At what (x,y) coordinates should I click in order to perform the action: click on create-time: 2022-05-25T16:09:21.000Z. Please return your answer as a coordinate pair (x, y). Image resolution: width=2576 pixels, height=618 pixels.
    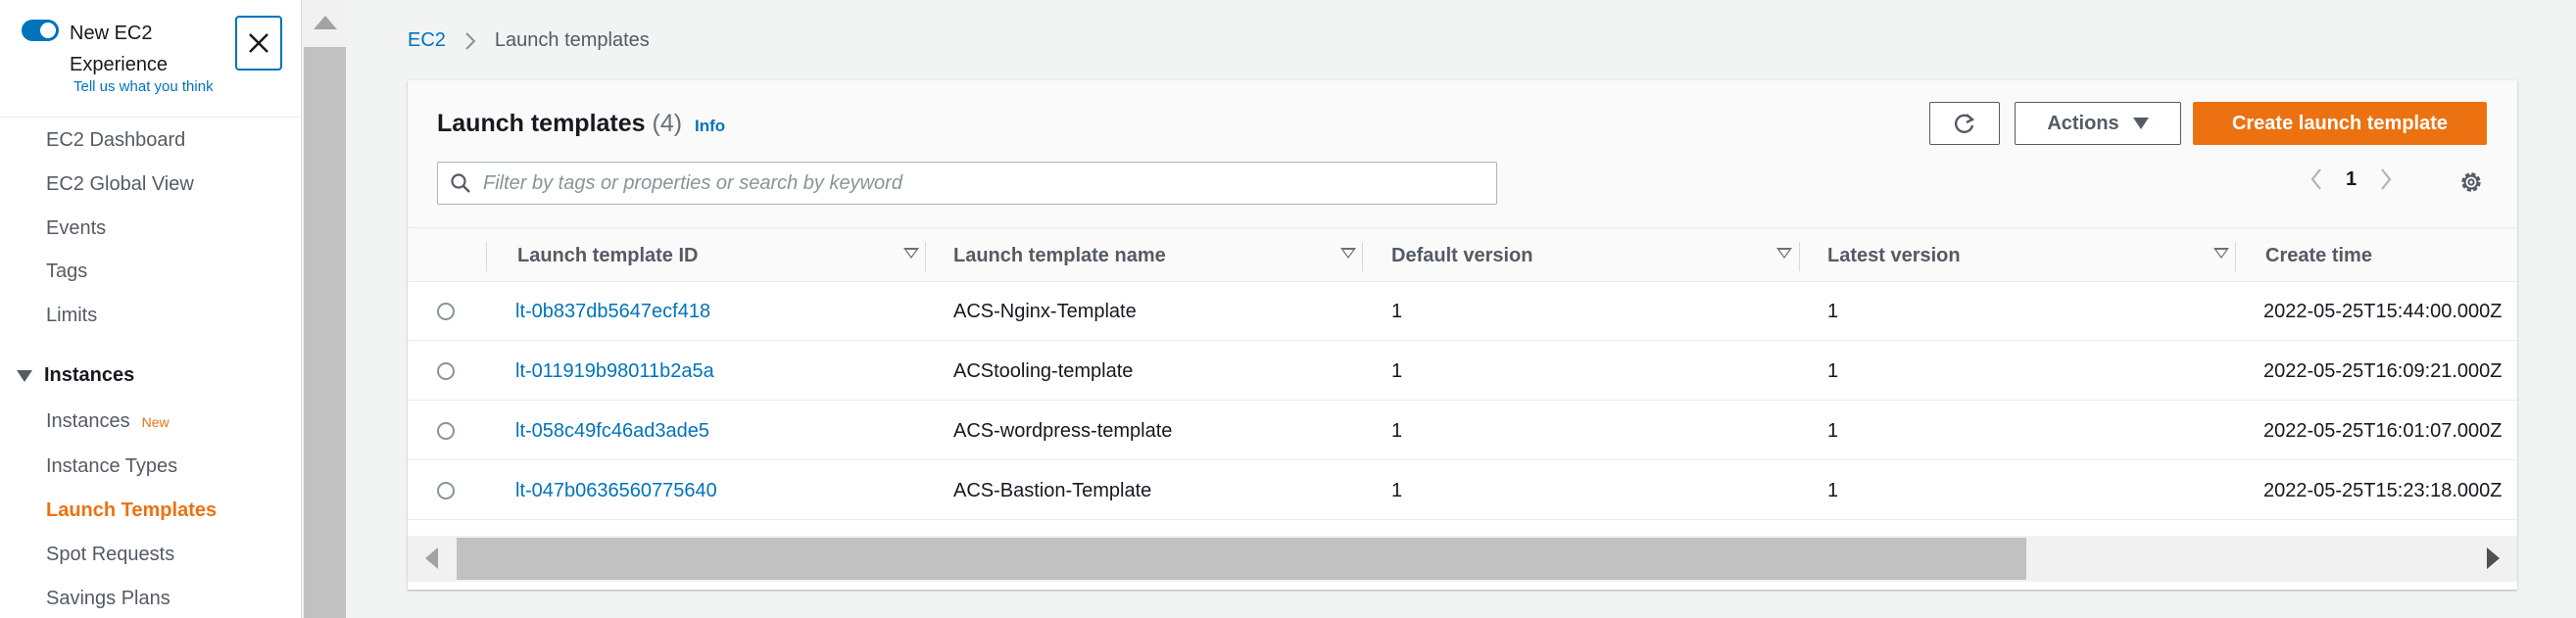
    Looking at the image, I should click on (2383, 370).